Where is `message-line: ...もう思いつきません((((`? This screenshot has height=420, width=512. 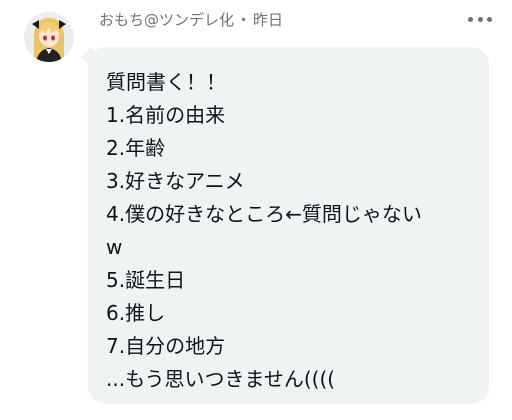
message-line: ...もう思いつきません(((( is located at coordinates (221, 379).